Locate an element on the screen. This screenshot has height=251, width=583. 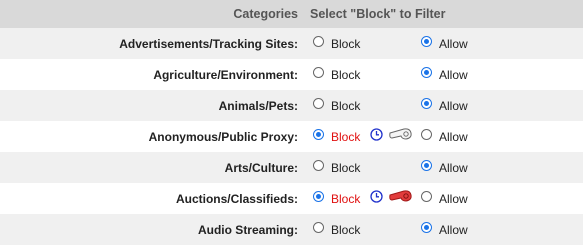
category-label: Agriculture/Environment: is located at coordinates (225, 75).